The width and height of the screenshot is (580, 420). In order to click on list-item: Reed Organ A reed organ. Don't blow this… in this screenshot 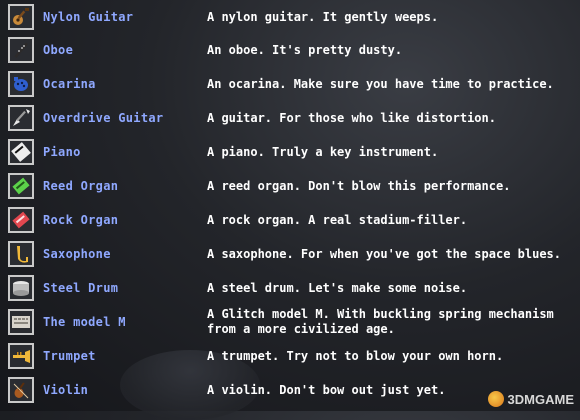, I will do `click(290, 186)`.